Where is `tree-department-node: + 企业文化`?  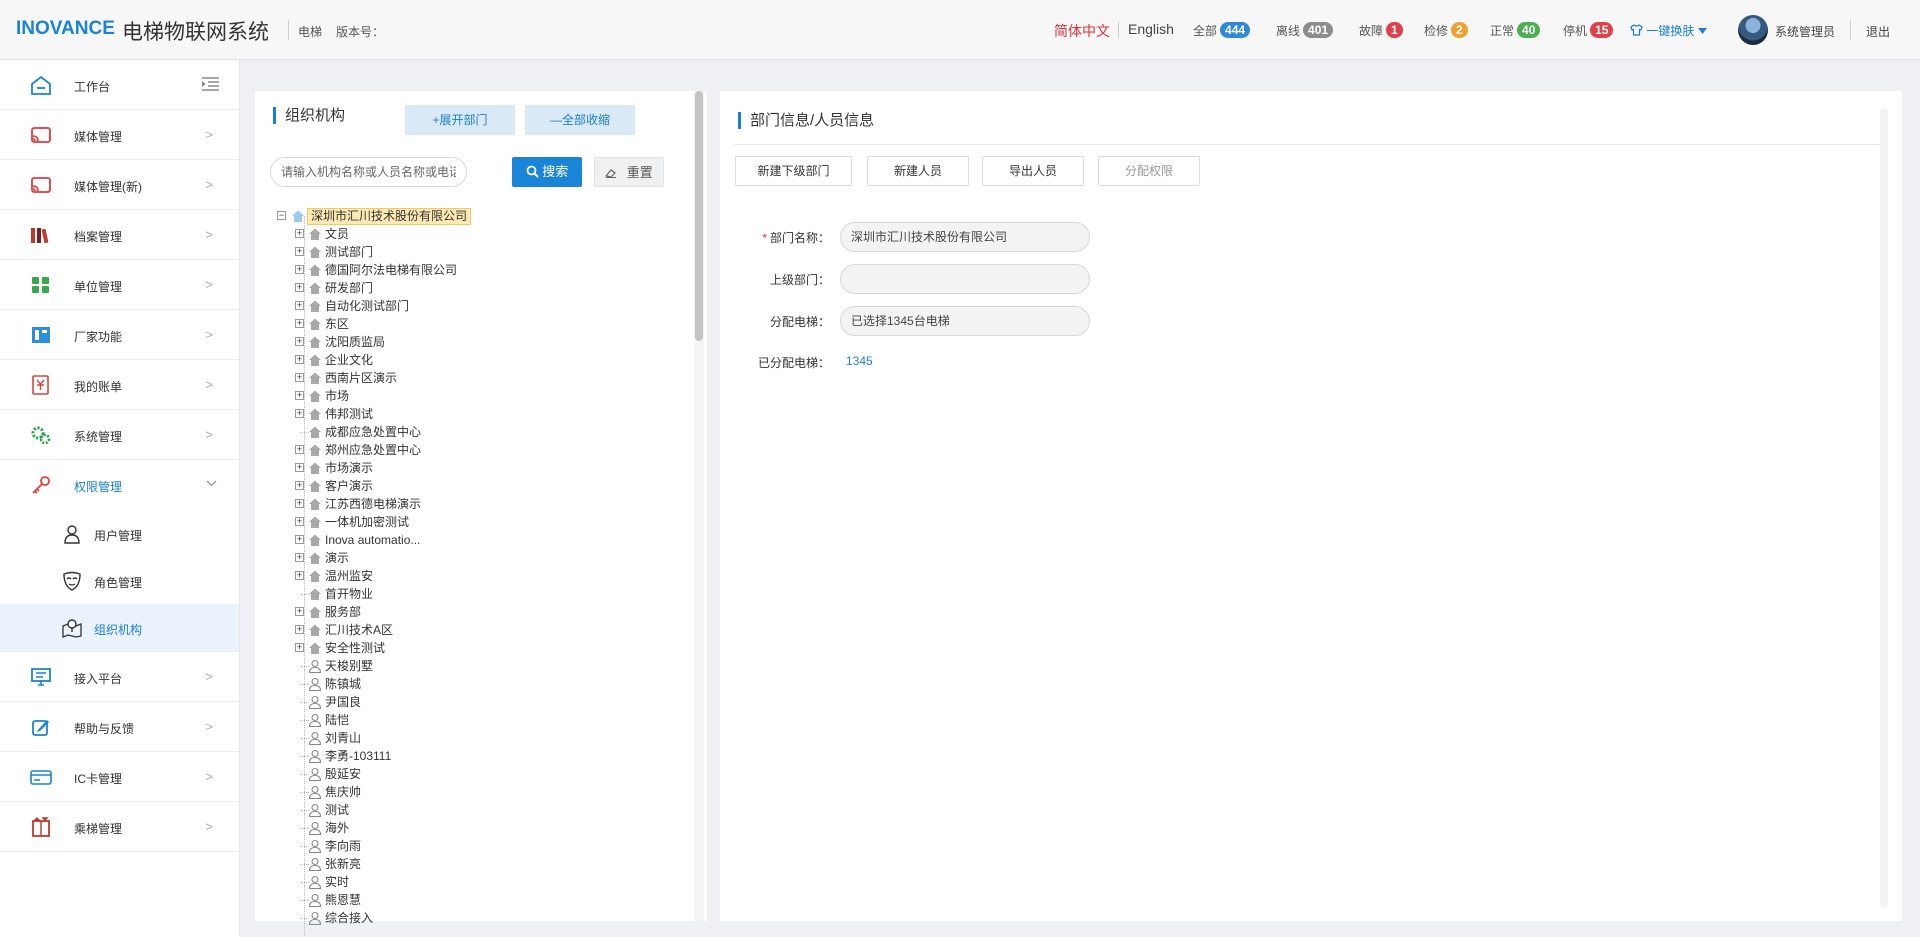 tree-department-node: + 企业文化 is located at coordinates (477, 360).